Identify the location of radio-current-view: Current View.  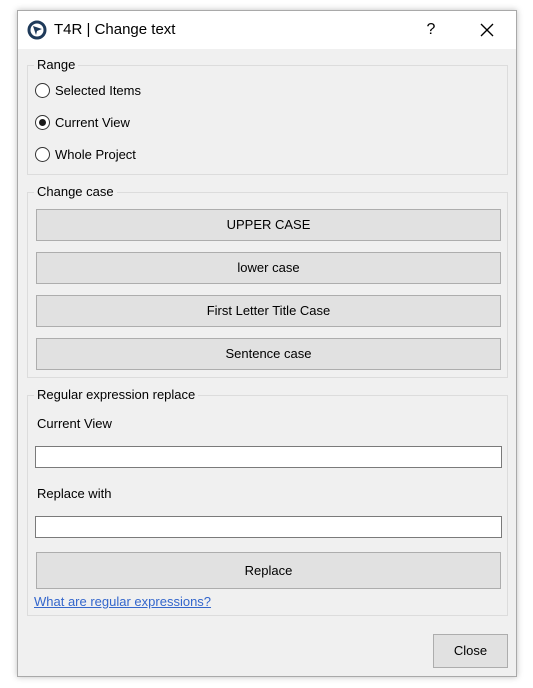
(82, 122).